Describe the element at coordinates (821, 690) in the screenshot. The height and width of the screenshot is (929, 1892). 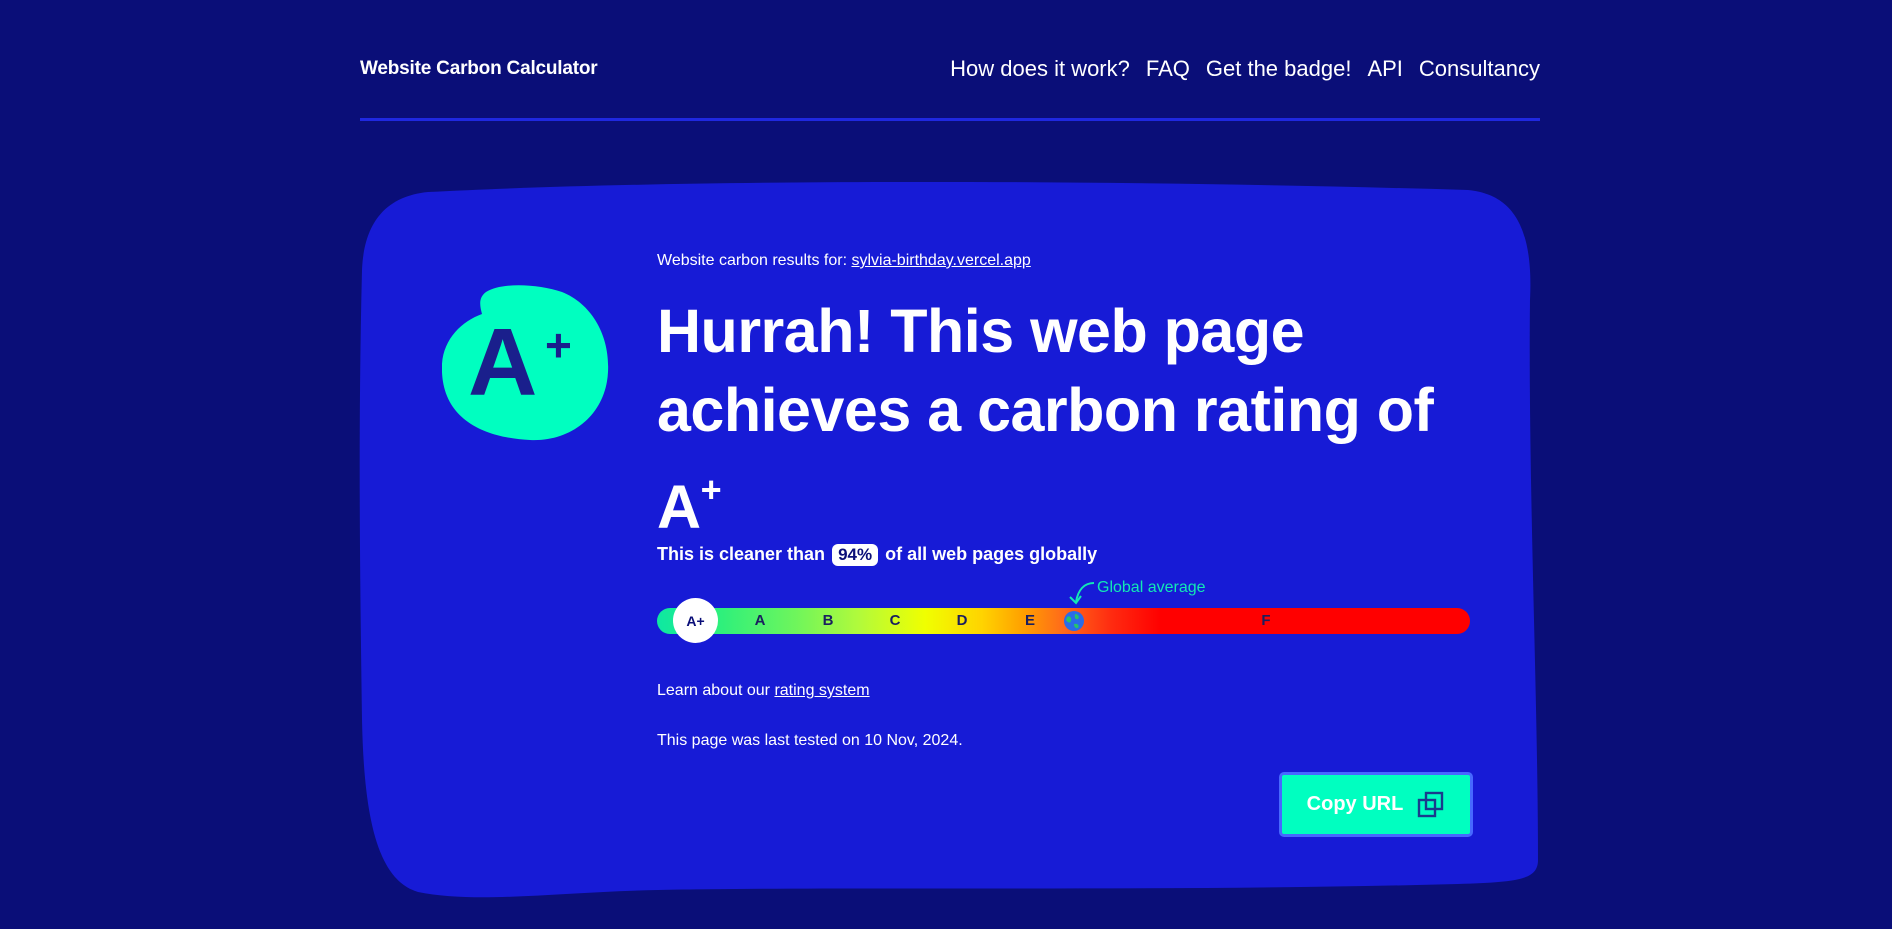
I see `rating-system-link: rating system` at that location.